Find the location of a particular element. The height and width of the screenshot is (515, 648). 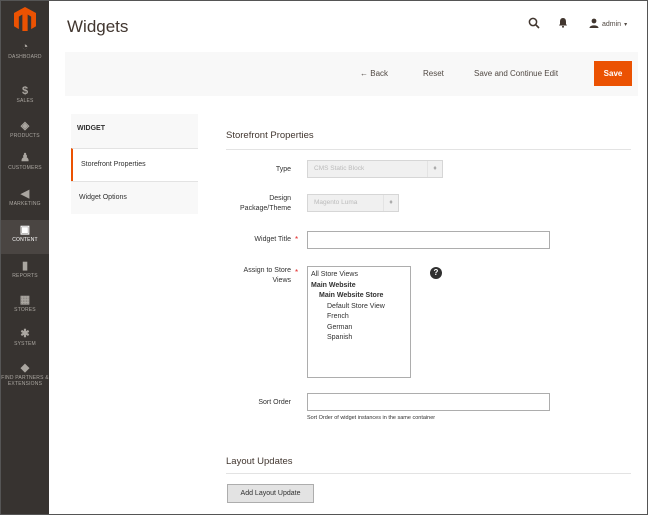

section-title-layout: Layout Updates is located at coordinates (259, 461).